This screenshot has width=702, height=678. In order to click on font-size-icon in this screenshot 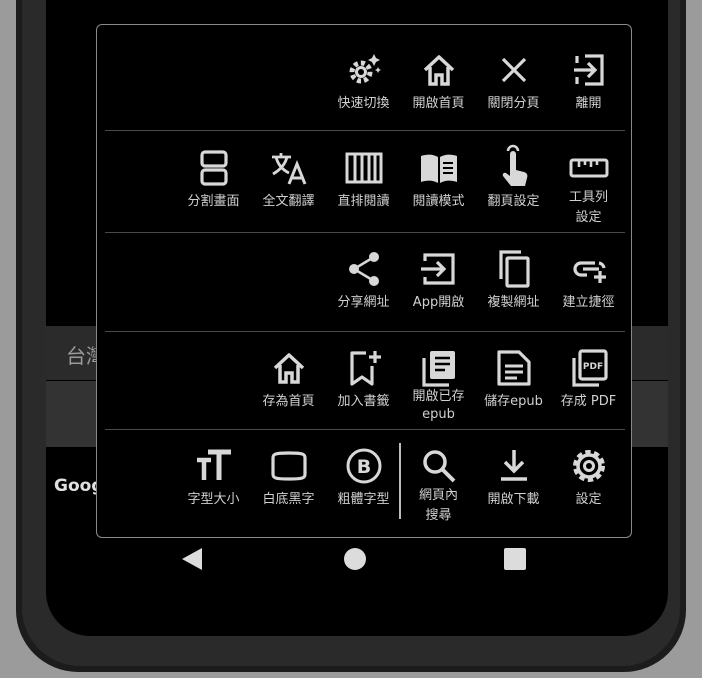, I will do `click(213, 464)`.